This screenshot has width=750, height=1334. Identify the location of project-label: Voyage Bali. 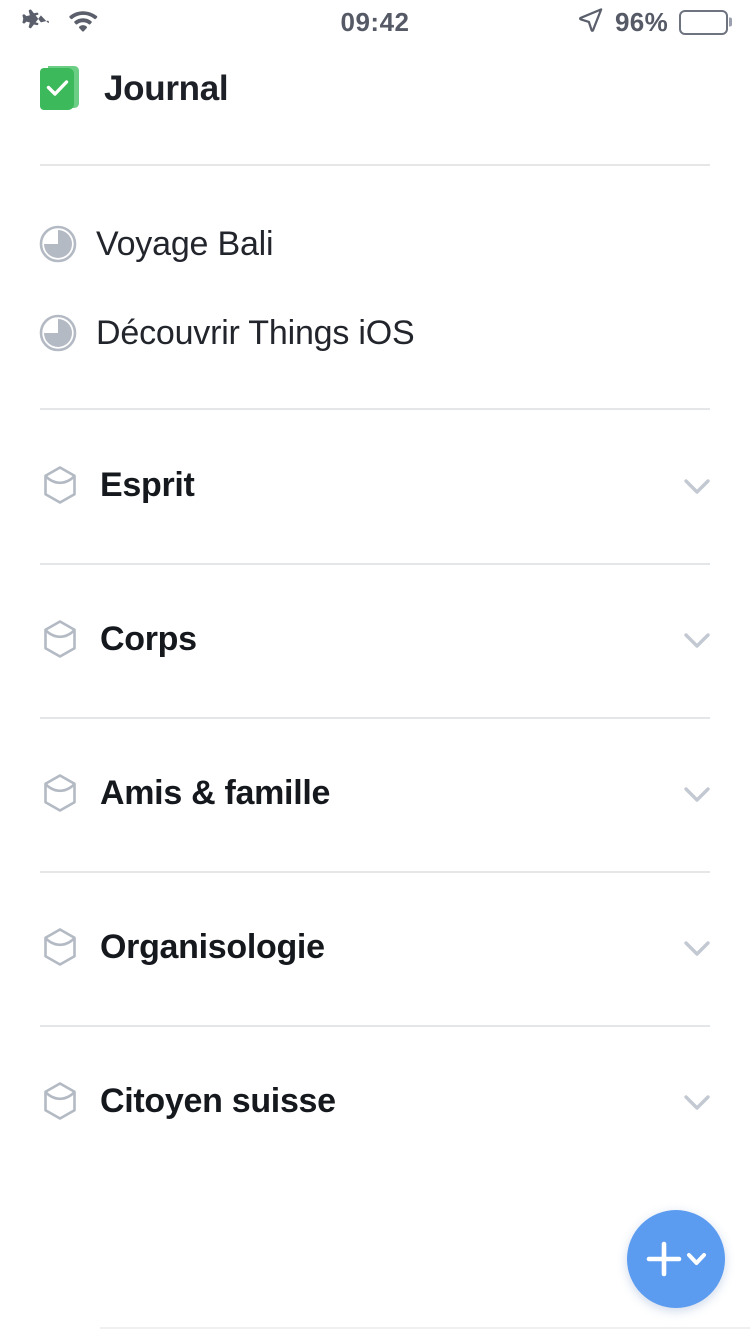
(185, 243).